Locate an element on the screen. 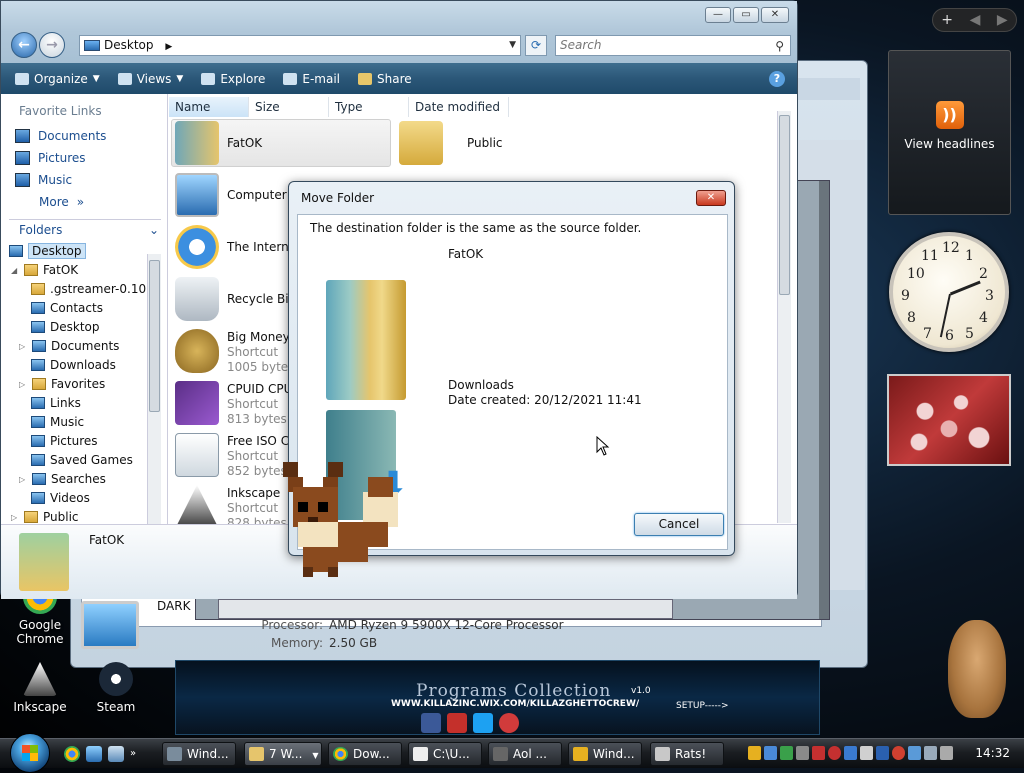  grey-panel-scrollbar is located at coordinates (824, 400).